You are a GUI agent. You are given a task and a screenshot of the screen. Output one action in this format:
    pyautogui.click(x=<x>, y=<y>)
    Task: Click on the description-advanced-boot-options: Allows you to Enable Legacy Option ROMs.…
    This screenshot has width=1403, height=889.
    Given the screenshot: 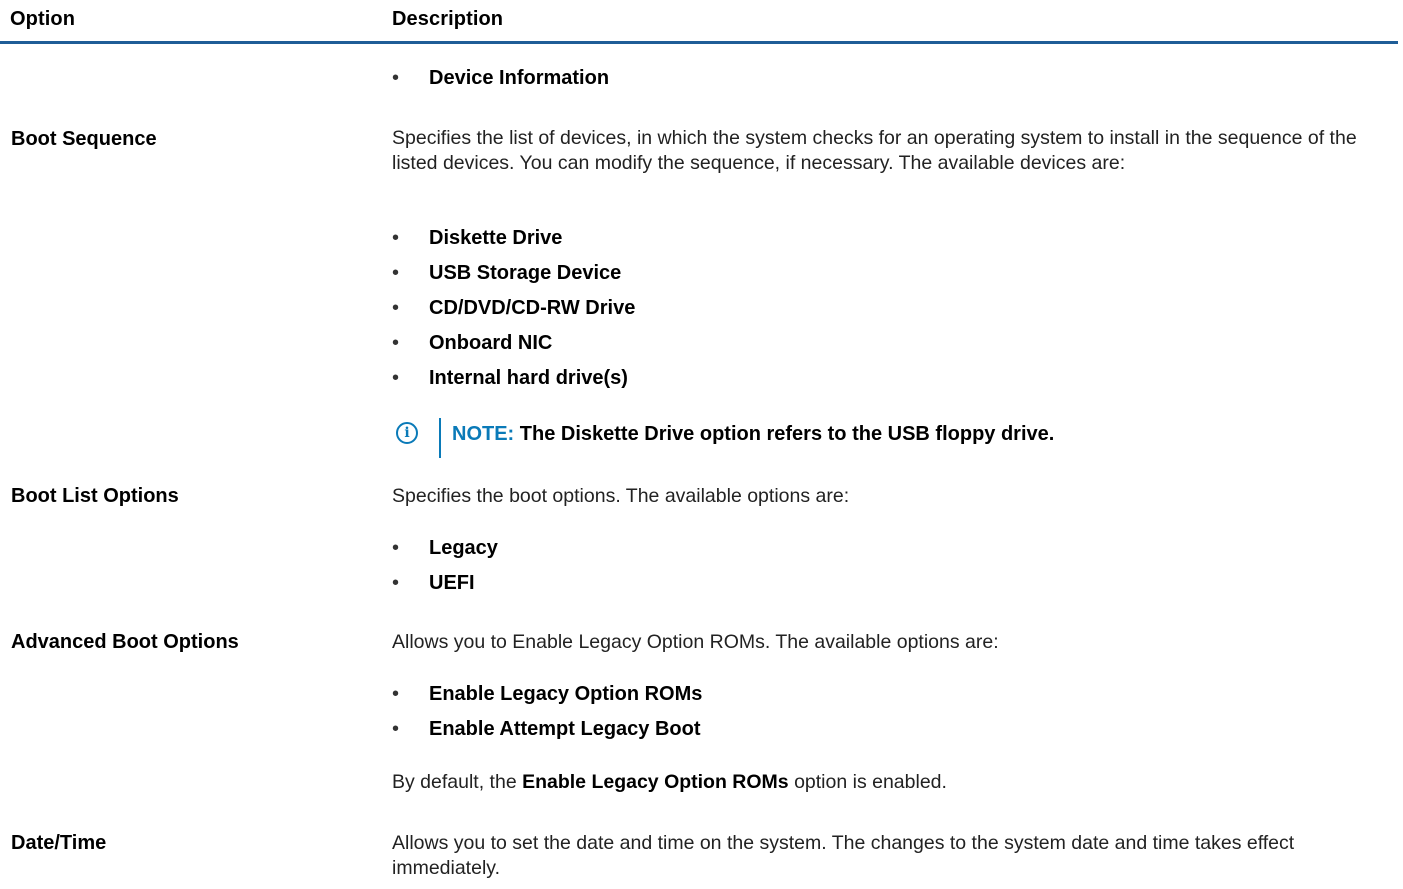 What is the action you would take?
    pyautogui.click(x=695, y=642)
    